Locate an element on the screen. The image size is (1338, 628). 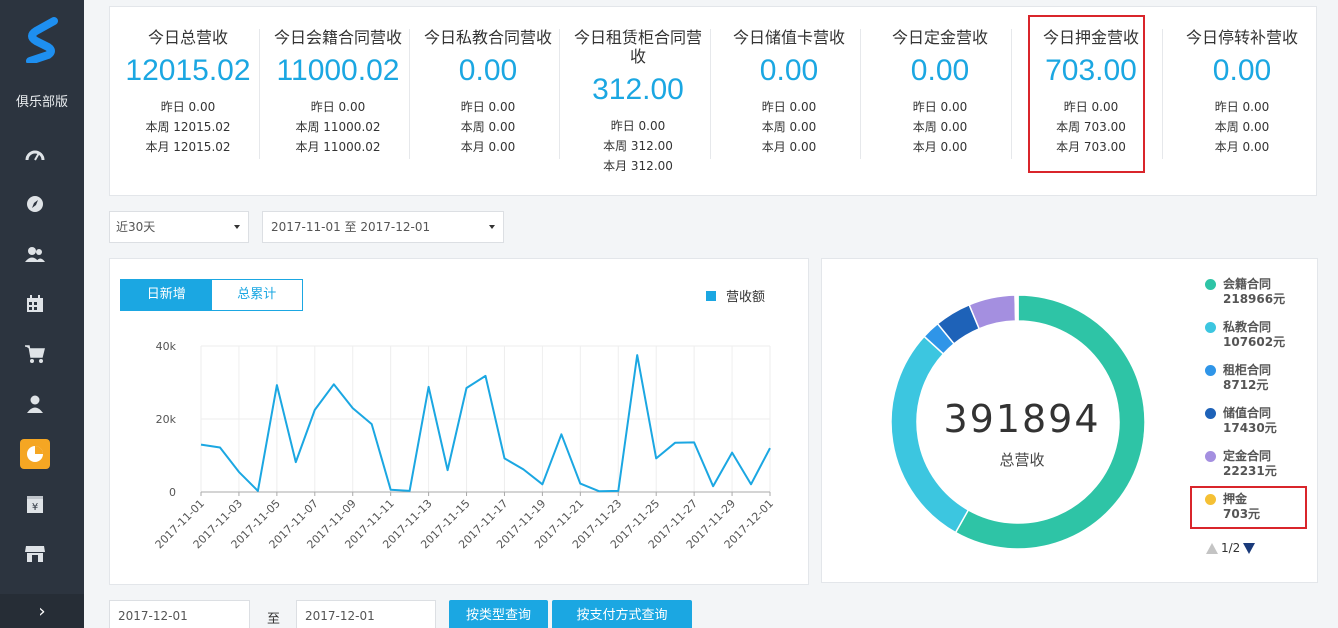
legend-name: 租柜合同 is located at coordinates (1247, 370).